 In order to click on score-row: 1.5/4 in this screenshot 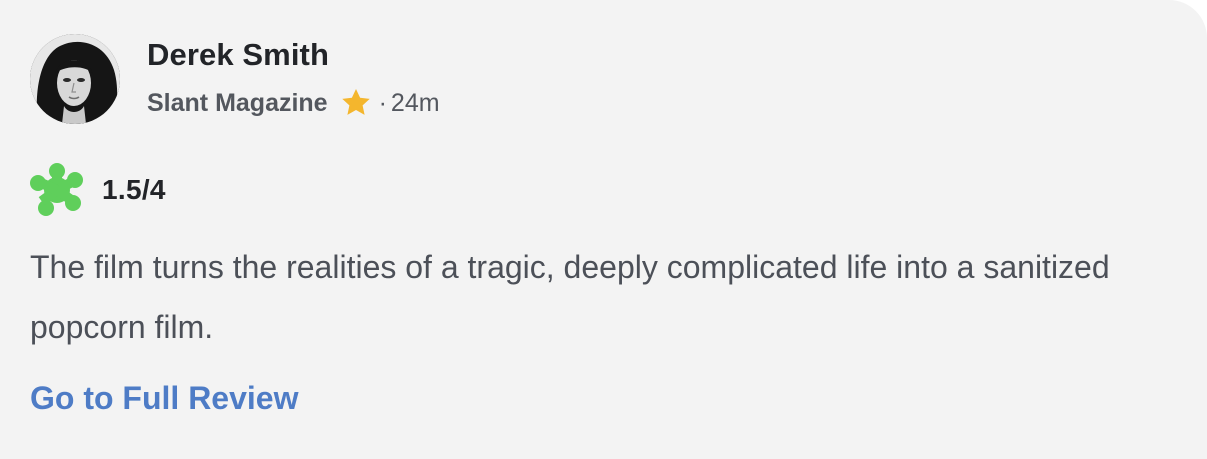, I will do `click(97, 190)`.